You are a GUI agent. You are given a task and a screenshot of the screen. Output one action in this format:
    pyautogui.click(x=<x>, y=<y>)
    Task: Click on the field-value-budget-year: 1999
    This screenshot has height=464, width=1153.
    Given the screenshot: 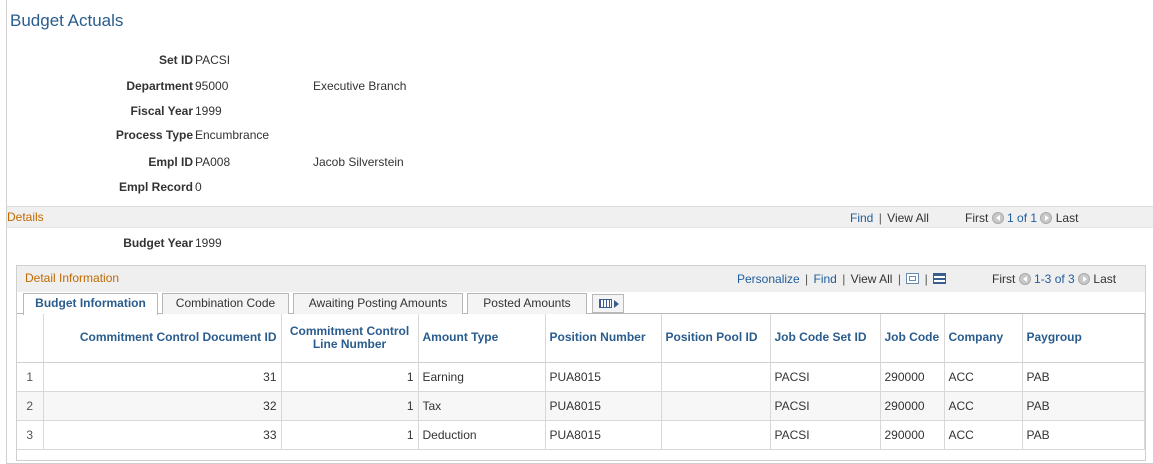 What is the action you would take?
    pyautogui.click(x=208, y=243)
    